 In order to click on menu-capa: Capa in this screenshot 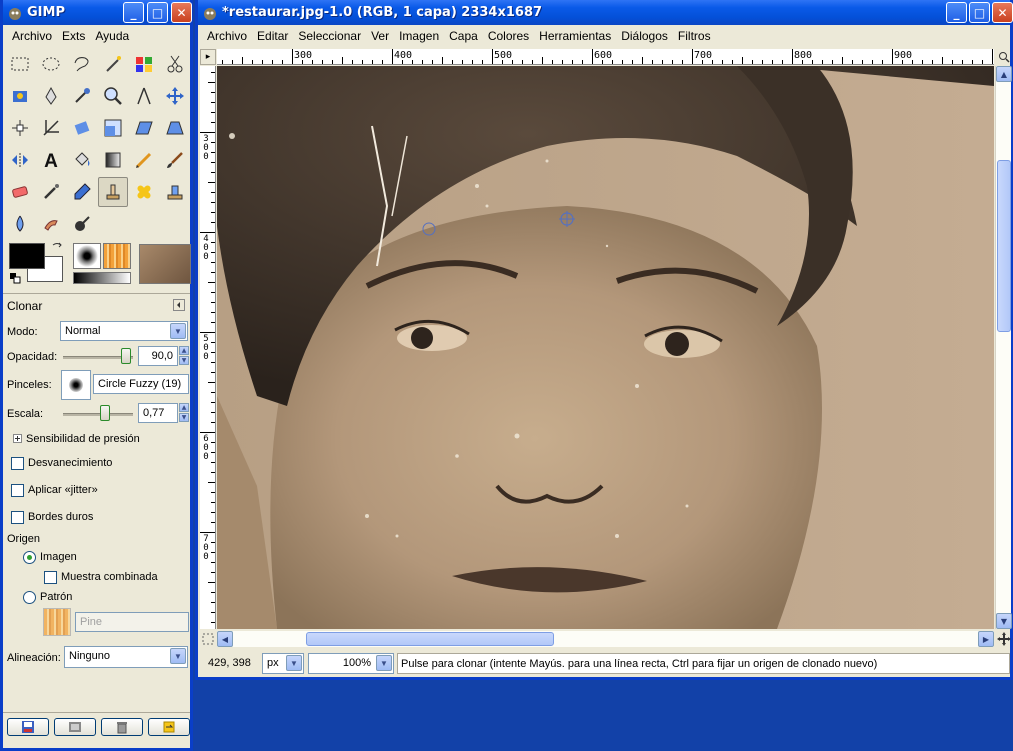, I will do `click(463, 36)`.